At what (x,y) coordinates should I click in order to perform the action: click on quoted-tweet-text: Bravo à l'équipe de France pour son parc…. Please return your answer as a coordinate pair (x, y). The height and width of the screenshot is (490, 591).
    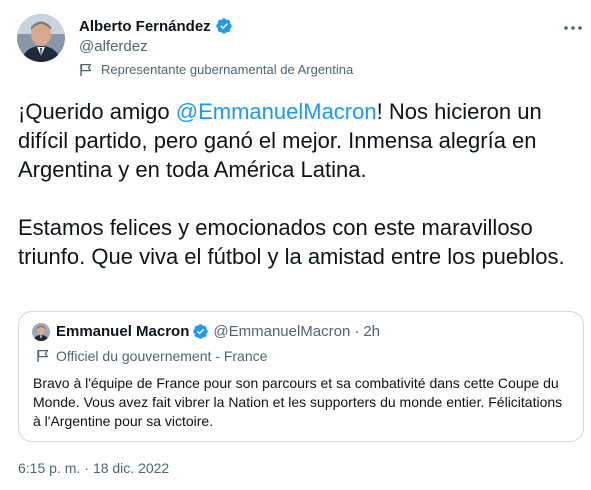
    Looking at the image, I should click on (298, 402).